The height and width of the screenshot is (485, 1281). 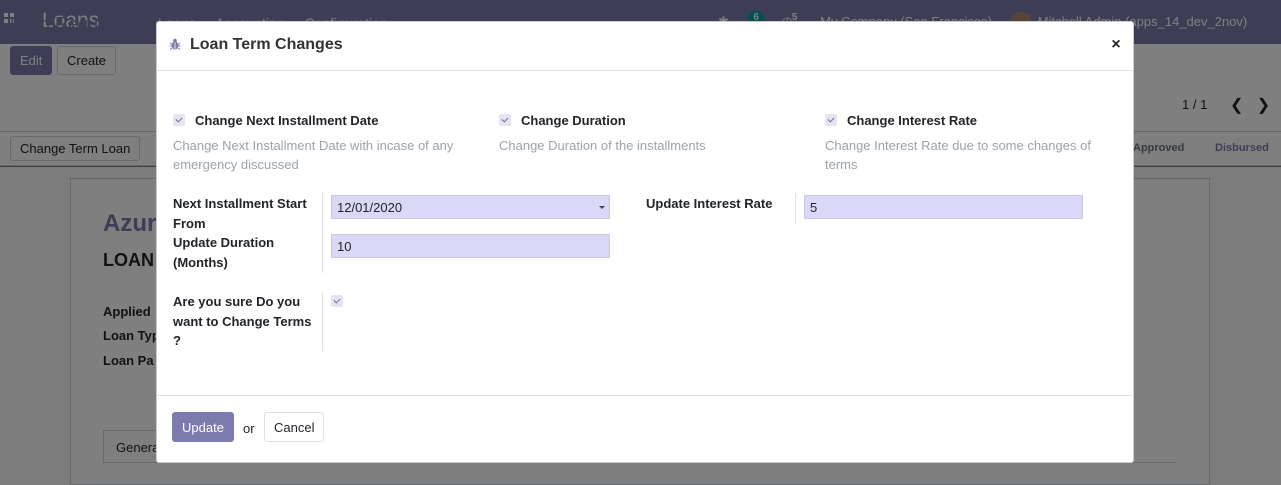 What do you see at coordinates (1116, 45) in the screenshot?
I see `close-icon: ×` at bounding box center [1116, 45].